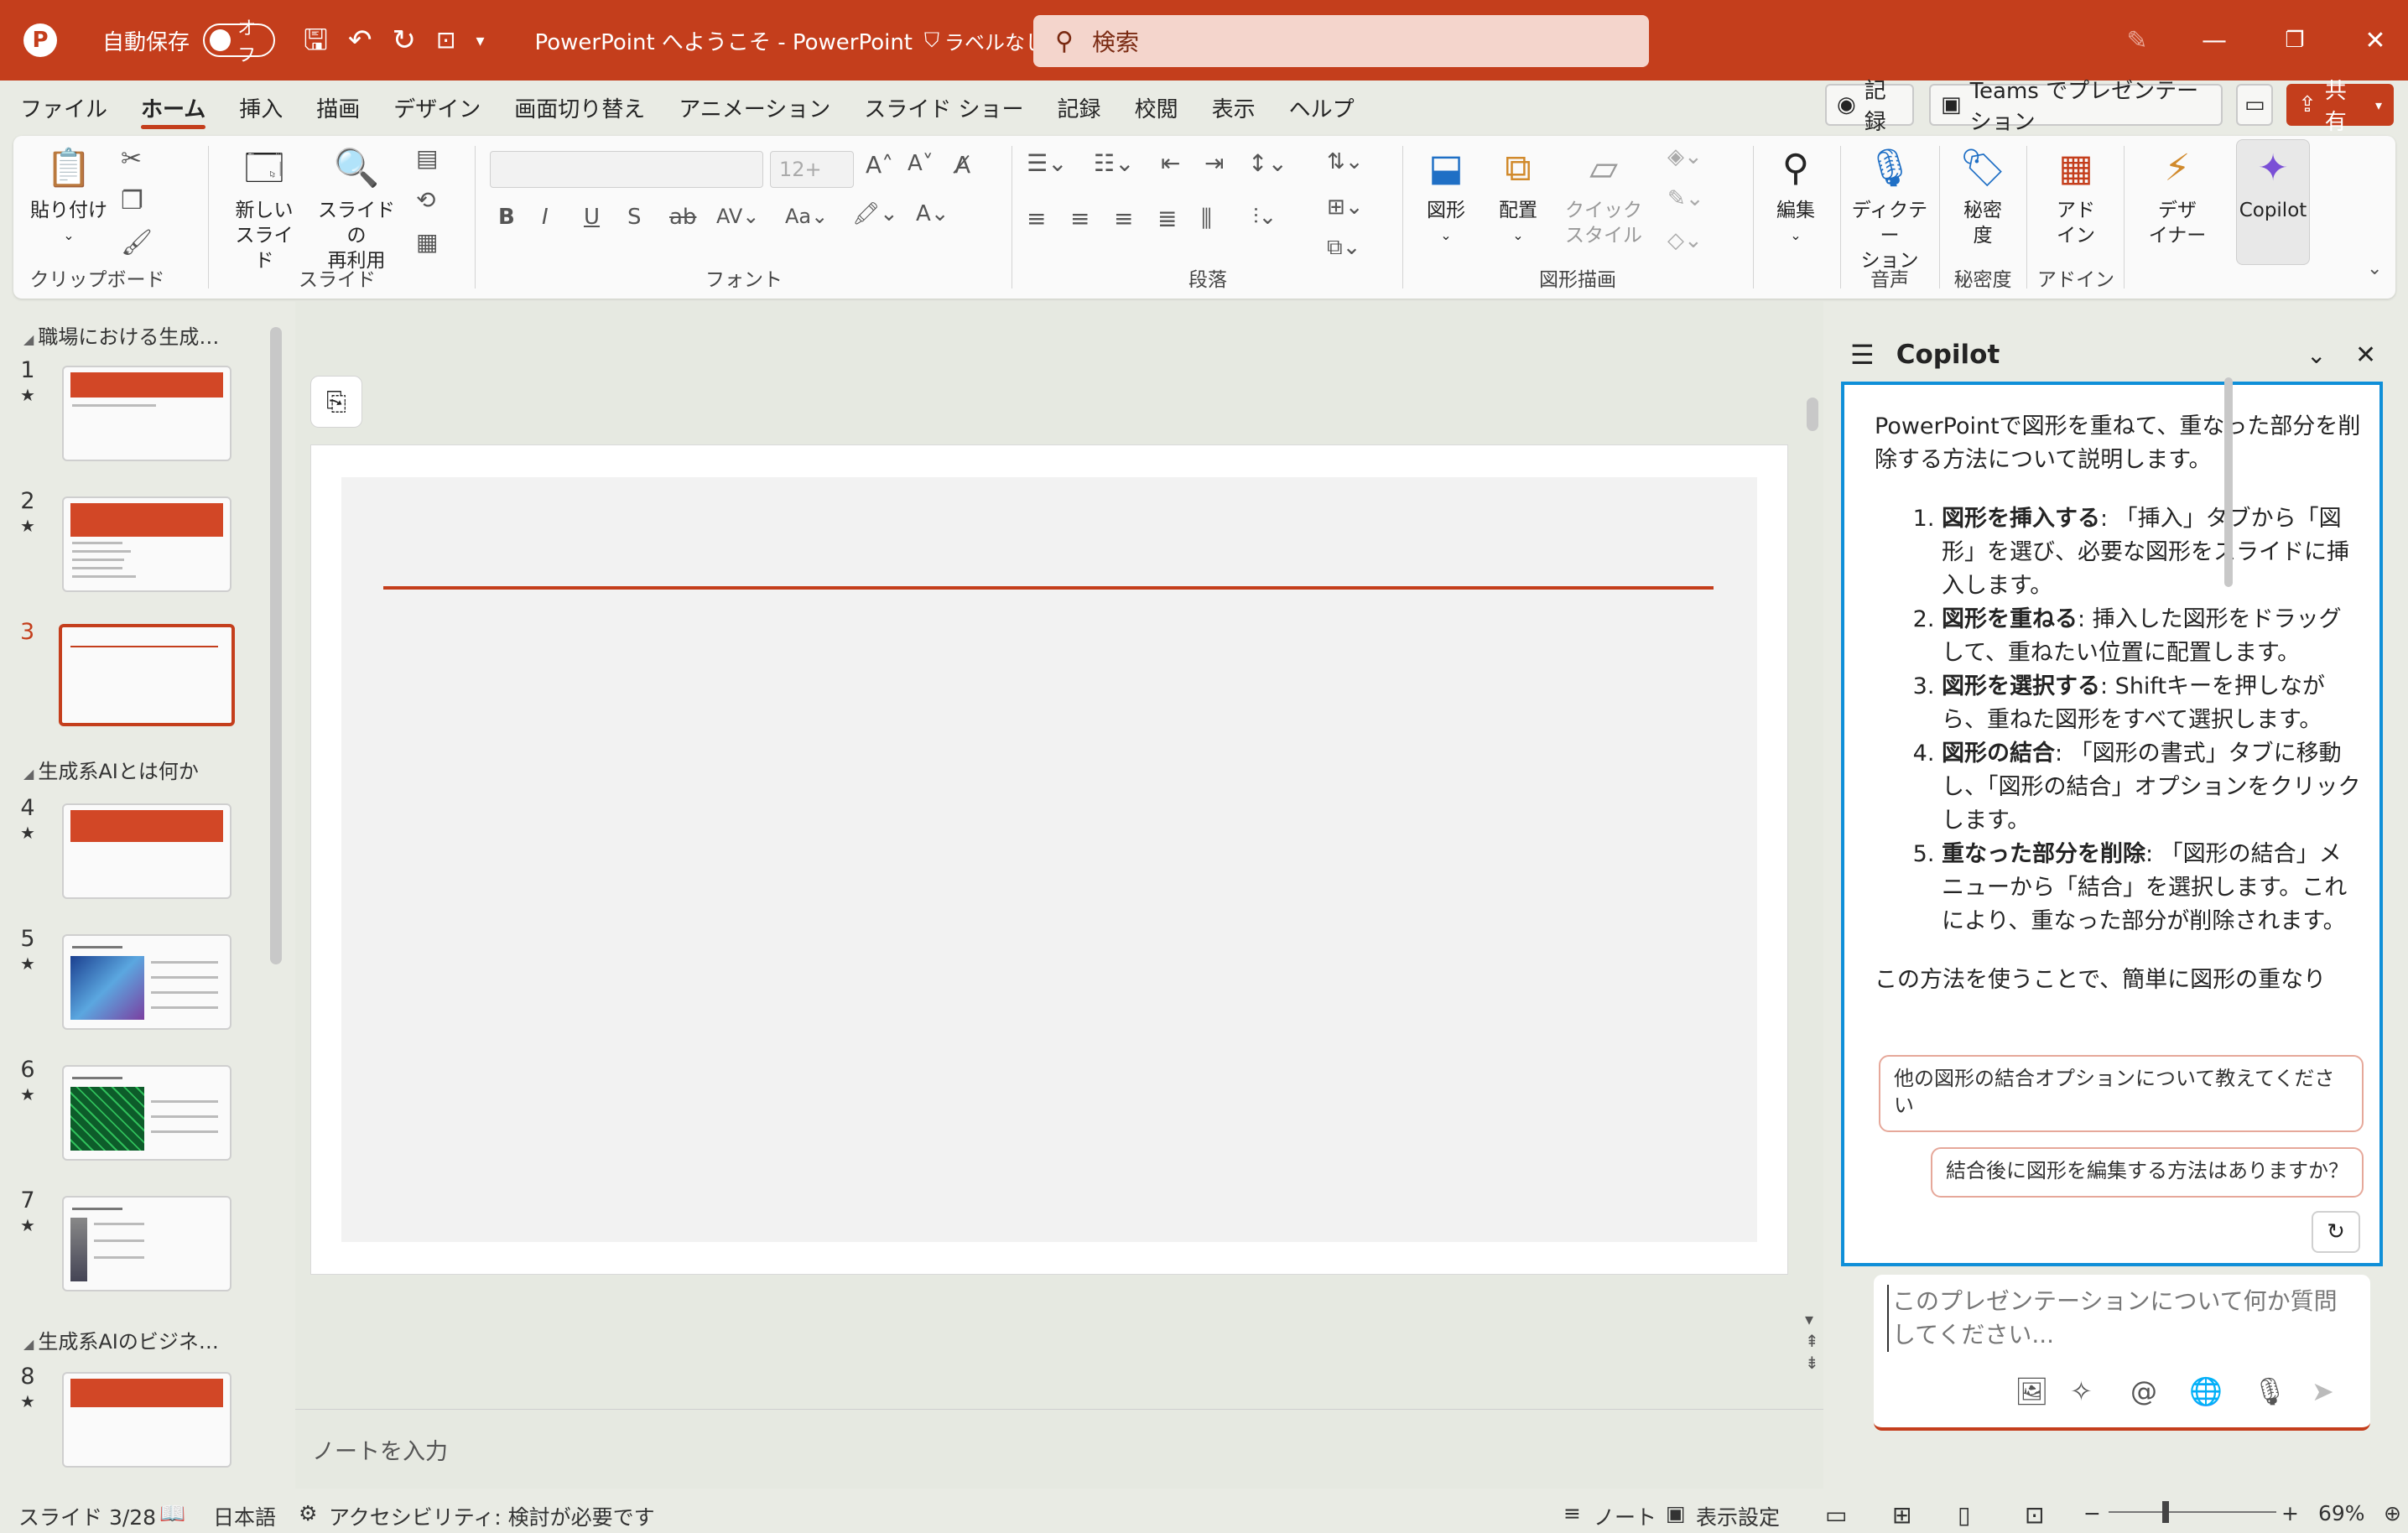  I want to click on tab-home: ホーム, so click(173, 107).